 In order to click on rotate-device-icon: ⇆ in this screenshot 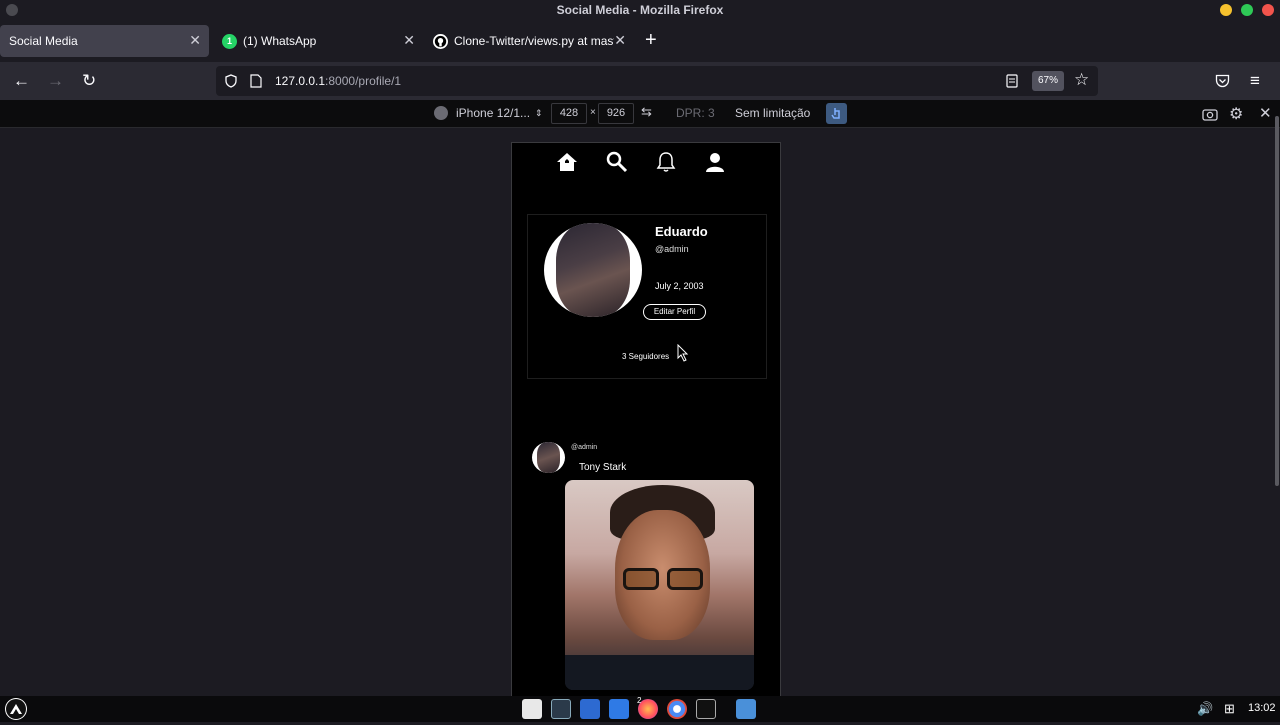, I will do `click(646, 112)`.